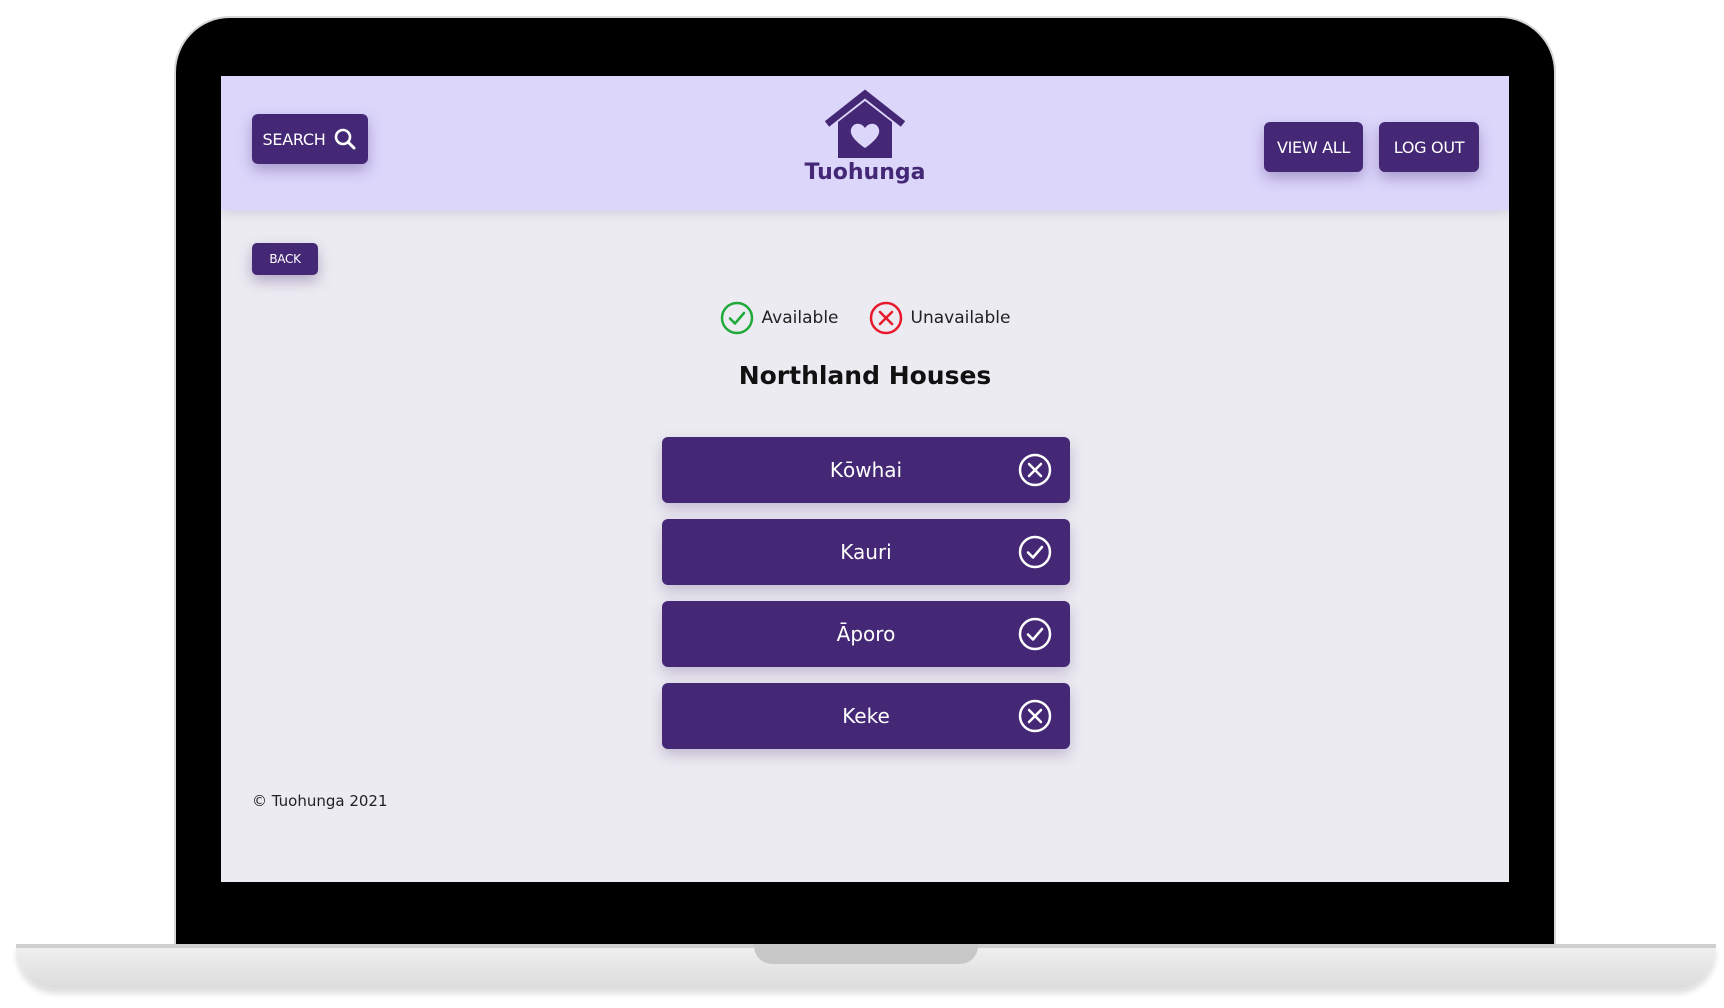 The image size is (1724, 1008). I want to click on house-list: Kōwhai Kauri Āporo Keke, so click(866, 601).